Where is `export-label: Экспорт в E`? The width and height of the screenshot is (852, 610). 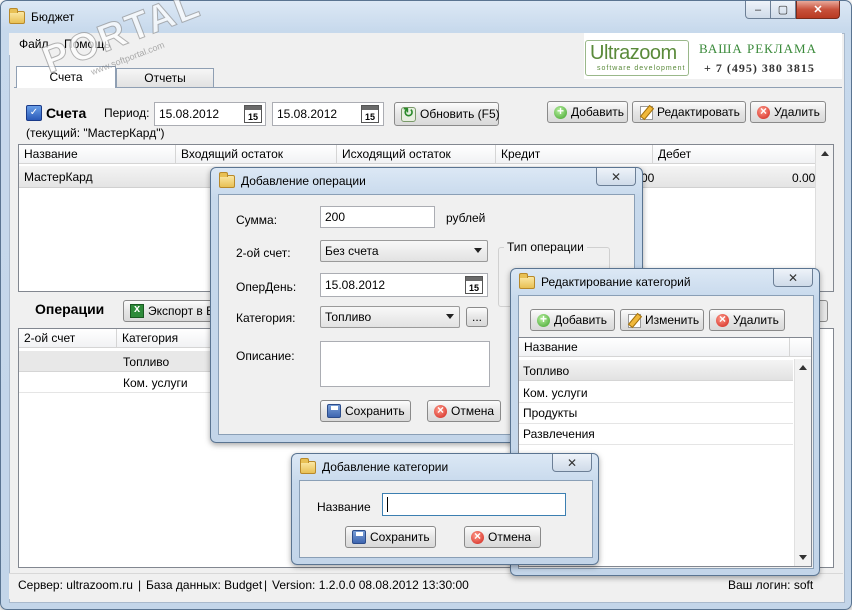
export-label: Экспорт в E is located at coordinates (181, 311).